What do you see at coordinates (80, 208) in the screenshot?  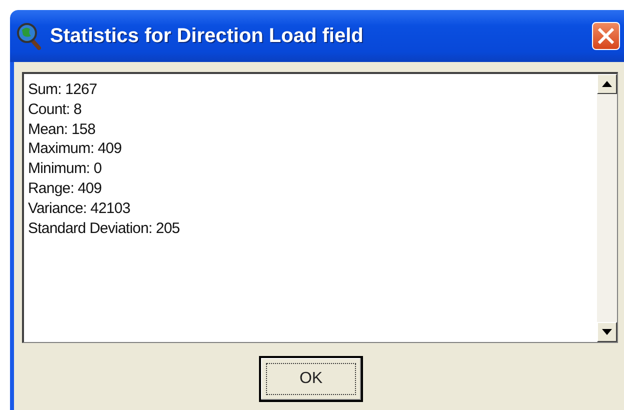 I see `statistic-line: Variance: 42103` at bounding box center [80, 208].